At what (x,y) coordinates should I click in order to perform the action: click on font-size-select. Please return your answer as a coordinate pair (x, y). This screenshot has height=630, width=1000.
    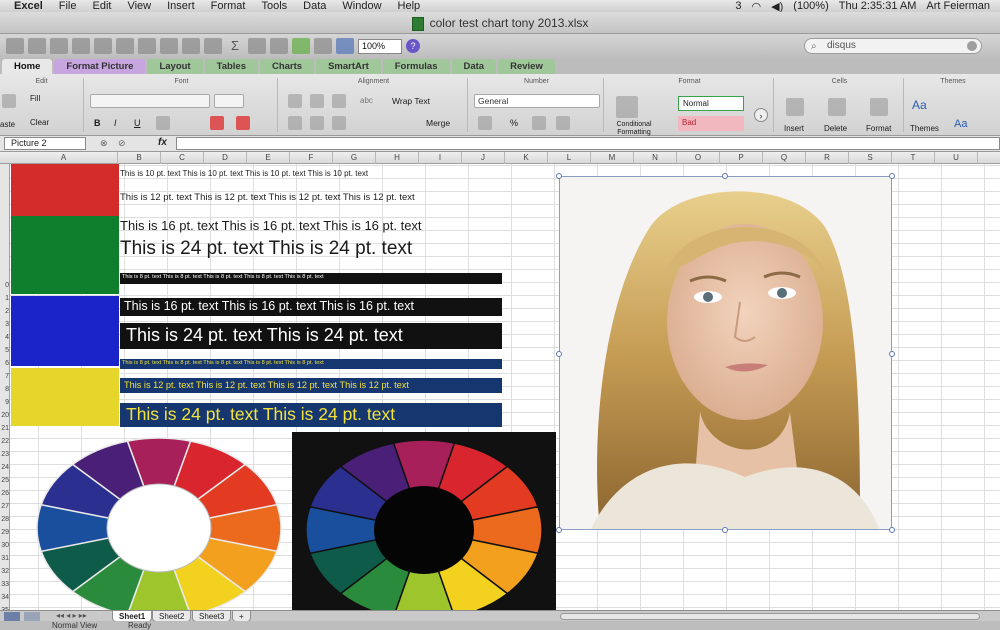
    Looking at the image, I should click on (229, 101).